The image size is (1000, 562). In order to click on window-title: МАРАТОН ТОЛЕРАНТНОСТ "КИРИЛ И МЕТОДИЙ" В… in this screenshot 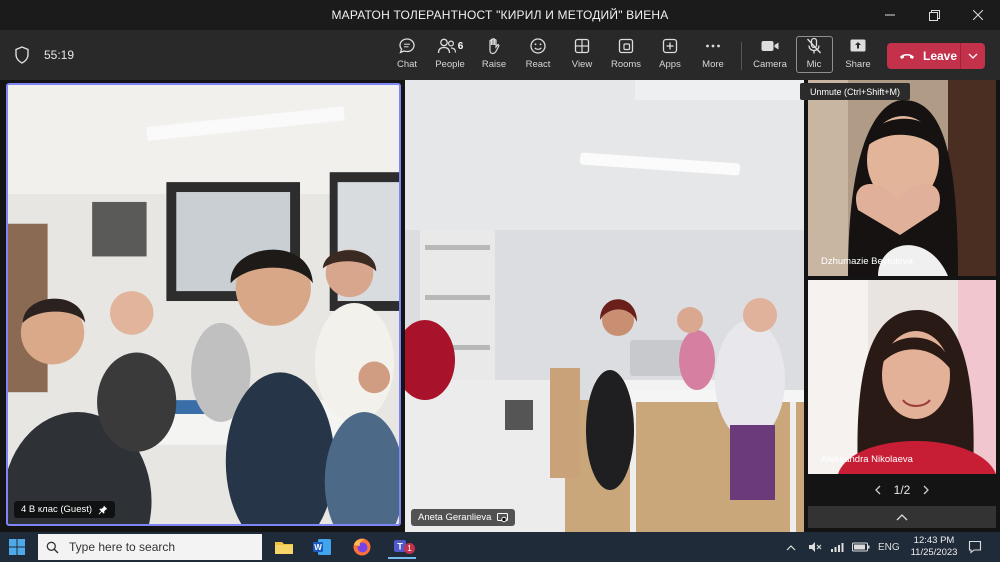, I will do `click(500, 15)`.